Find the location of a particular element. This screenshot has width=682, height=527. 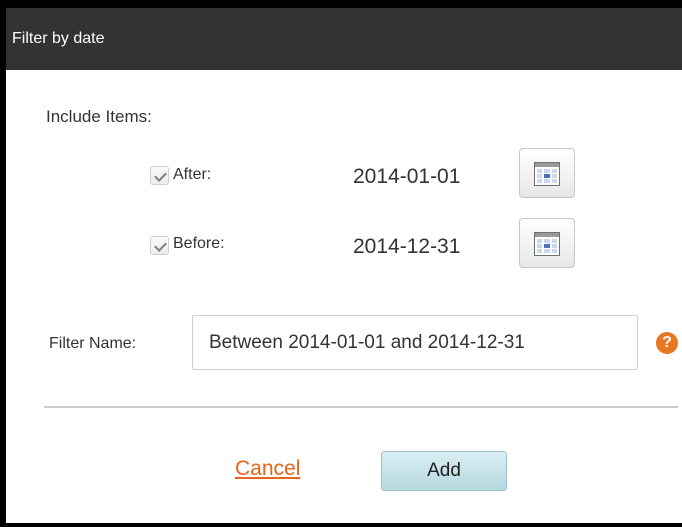

help-icon: ? is located at coordinates (667, 343).